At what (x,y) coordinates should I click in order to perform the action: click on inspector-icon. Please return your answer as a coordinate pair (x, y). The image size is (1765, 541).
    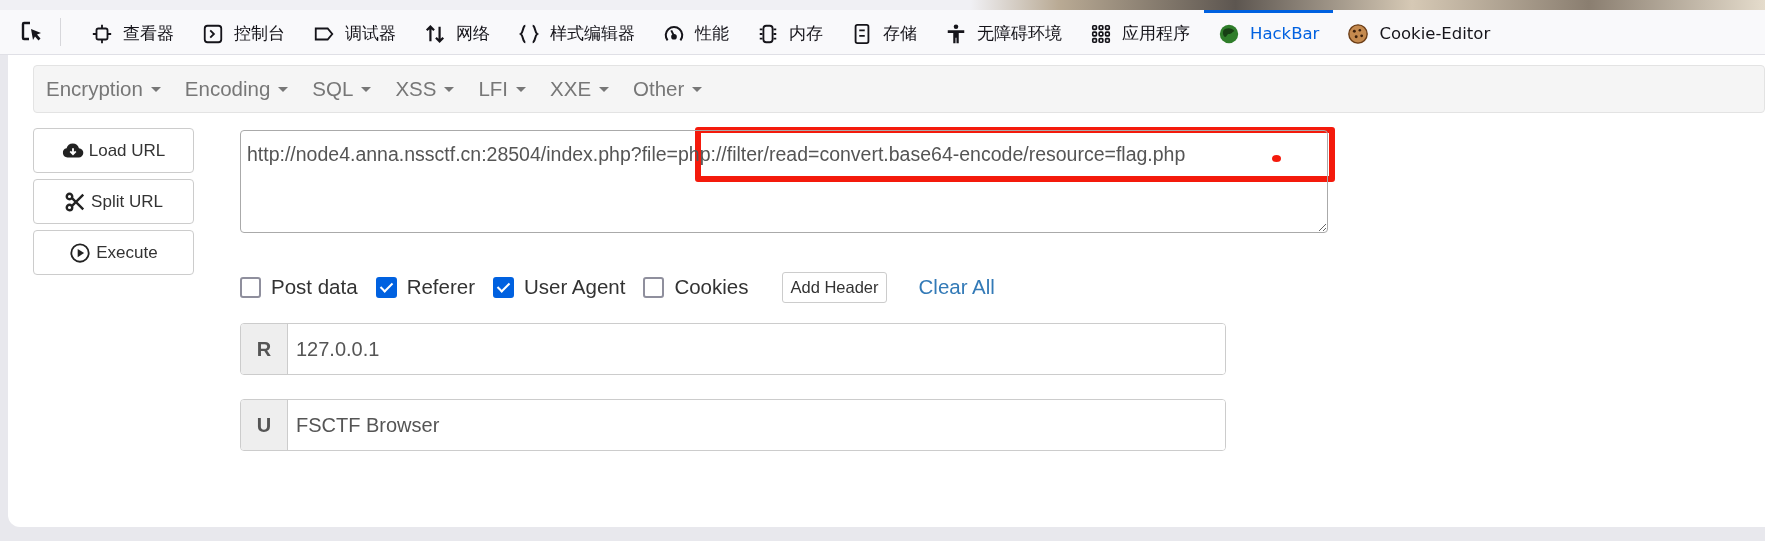
    Looking at the image, I should click on (102, 33).